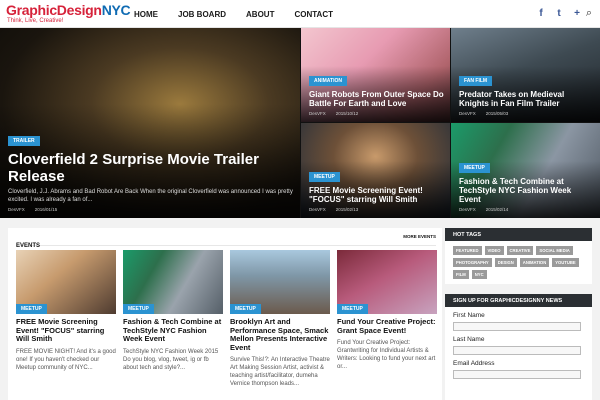 This screenshot has height=400, width=600. I want to click on first-name-field: First Name, so click(518, 321).